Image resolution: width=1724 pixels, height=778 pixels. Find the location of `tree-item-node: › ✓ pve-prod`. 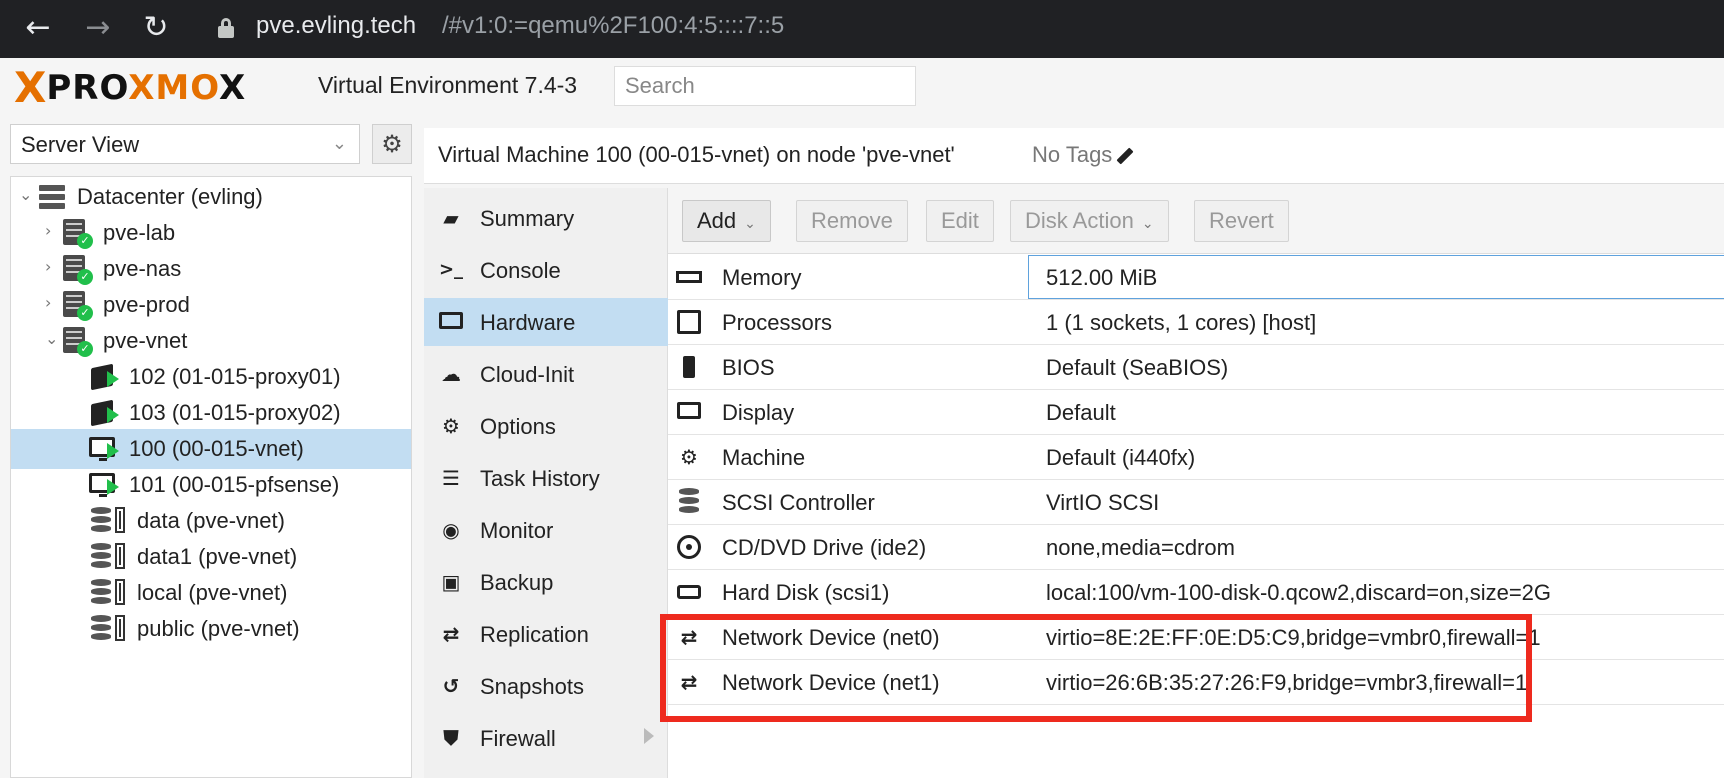

tree-item-node: › ✓ pve-prod is located at coordinates (211, 305).